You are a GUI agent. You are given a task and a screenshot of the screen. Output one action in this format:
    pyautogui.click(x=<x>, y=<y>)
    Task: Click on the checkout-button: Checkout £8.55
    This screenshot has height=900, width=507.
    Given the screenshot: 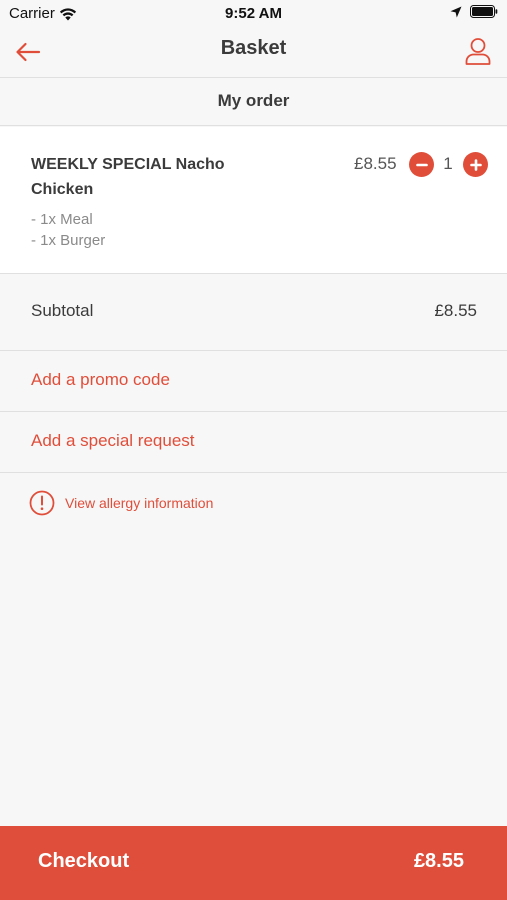 What is the action you would take?
    pyautogui.click(x=253, y=863)
    